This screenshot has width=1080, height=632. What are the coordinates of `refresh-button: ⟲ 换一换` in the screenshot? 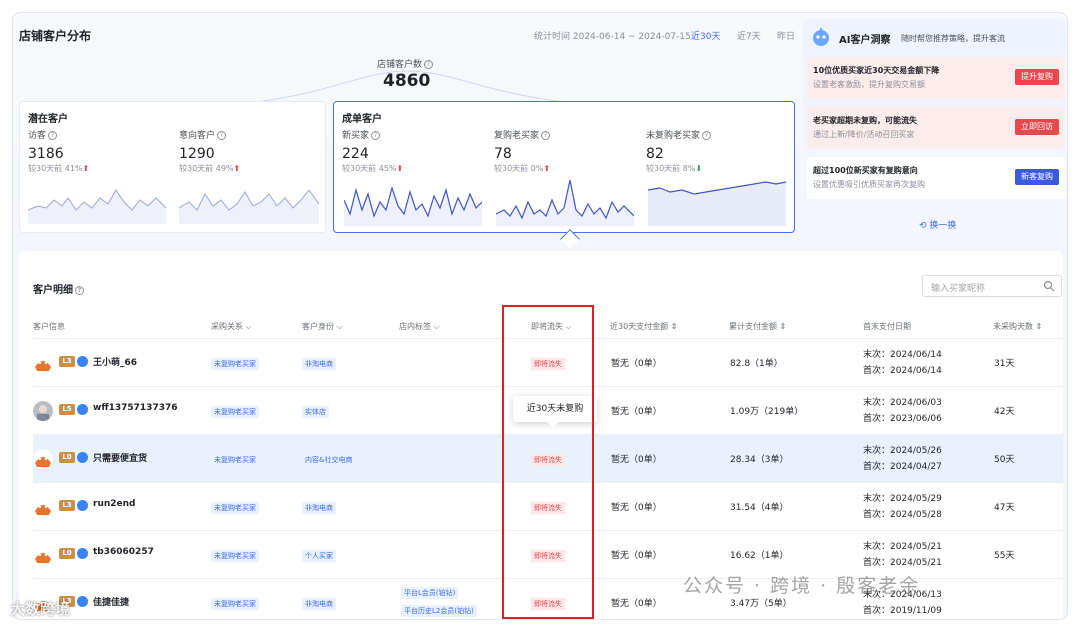 It's located at (937, 224).